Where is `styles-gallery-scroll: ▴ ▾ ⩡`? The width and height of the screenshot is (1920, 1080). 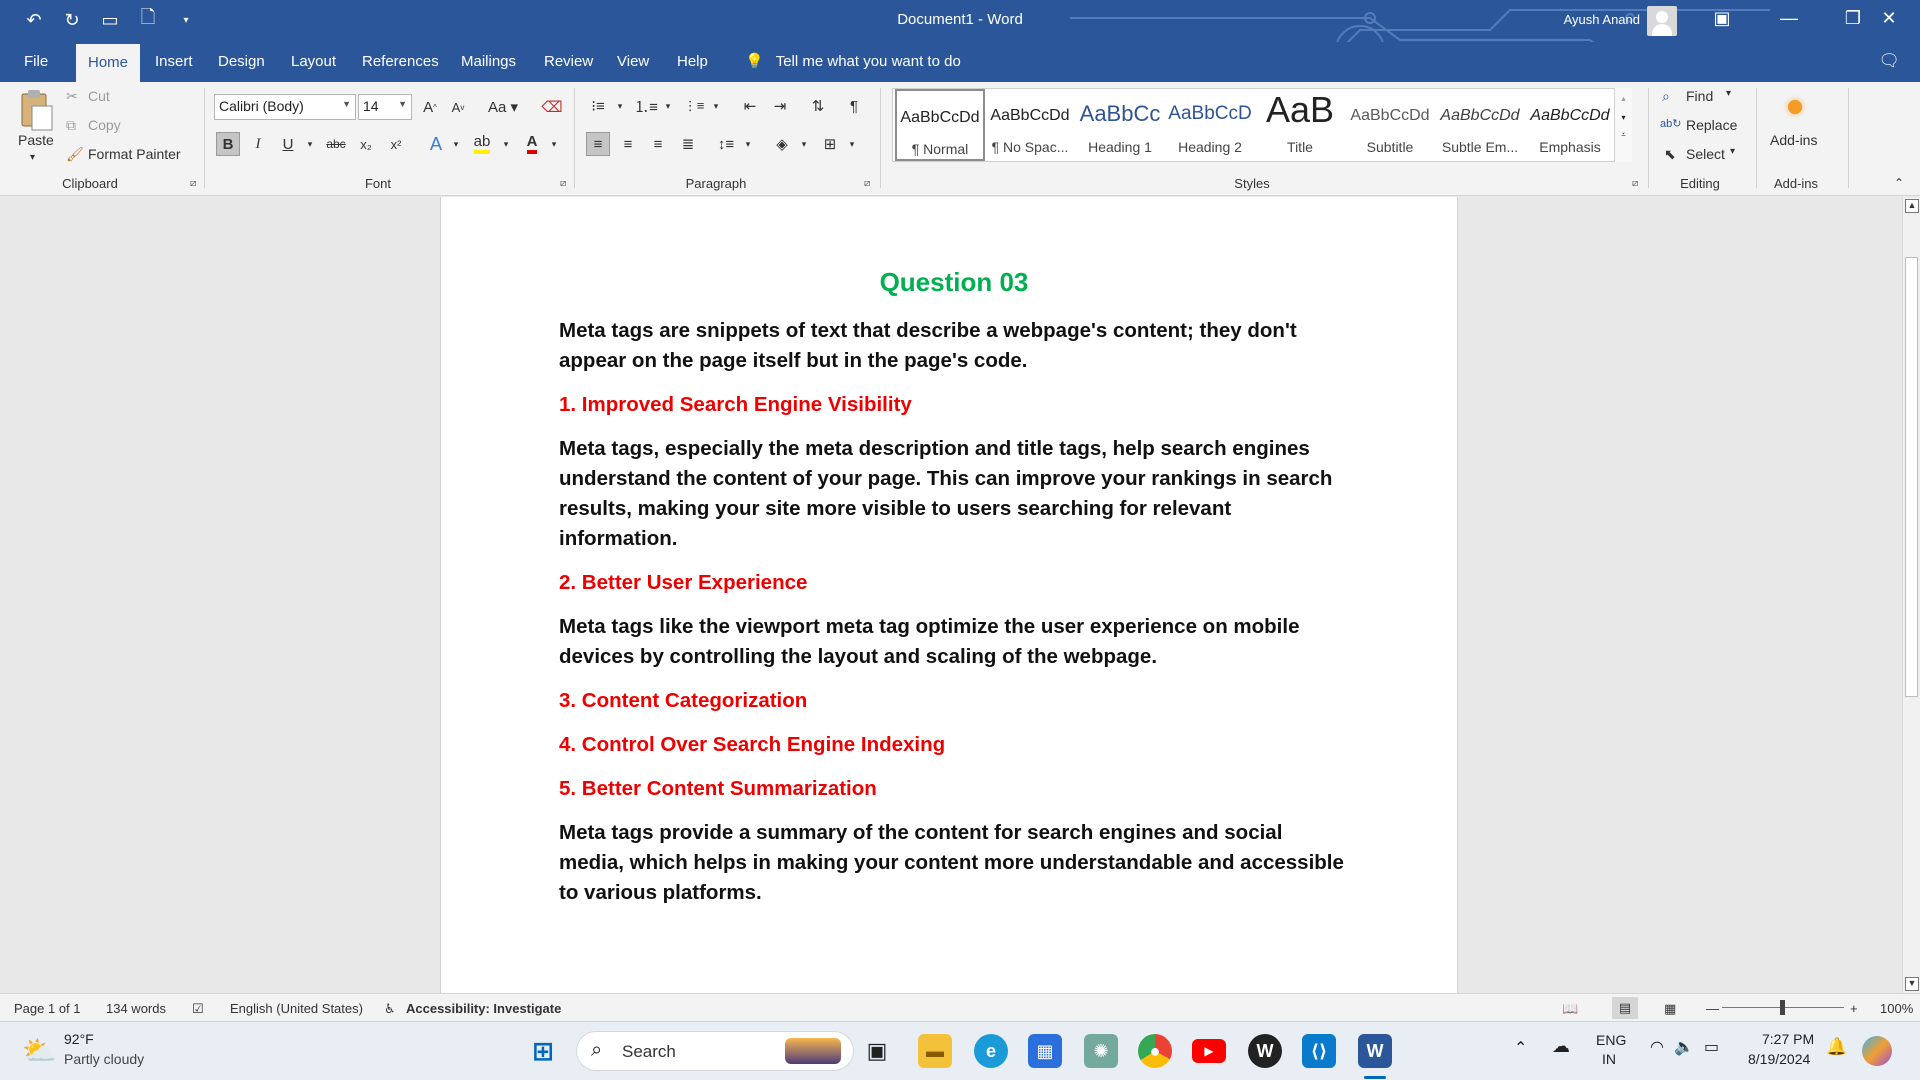
styles-gallery-scroll: ▴ ▾ ⩡ is located at coordinates (1623, 125).